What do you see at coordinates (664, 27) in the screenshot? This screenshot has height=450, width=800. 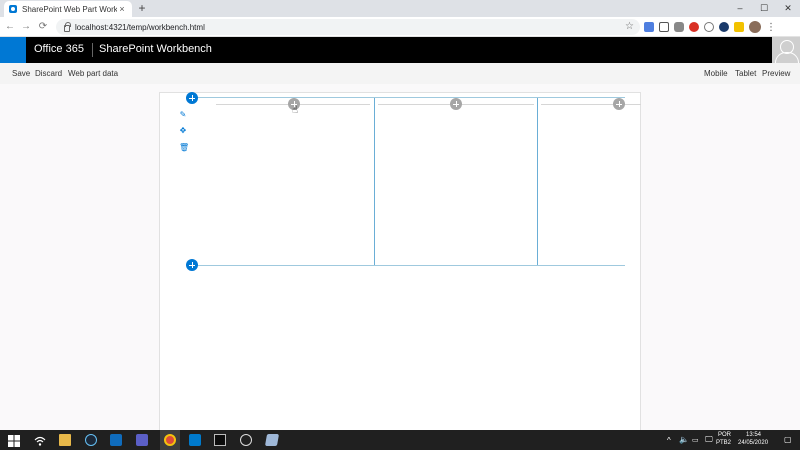 I see `screenshot-extension-icon` at bounding box center [664, 27].